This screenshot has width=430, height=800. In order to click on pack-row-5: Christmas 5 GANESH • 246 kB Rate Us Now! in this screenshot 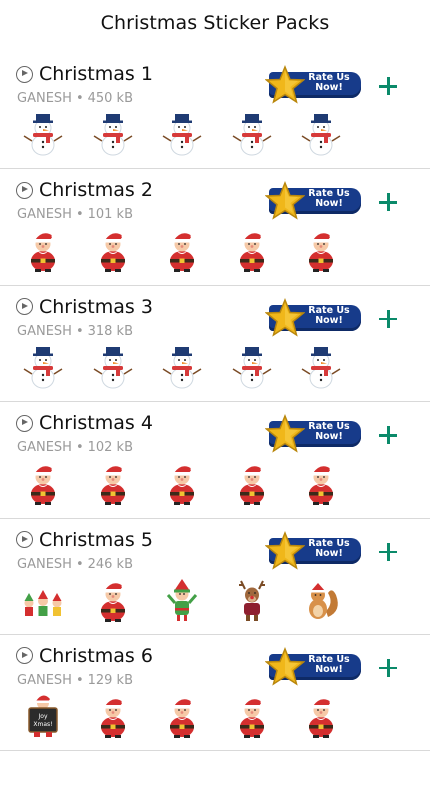, I will do `click(215, 577)`.